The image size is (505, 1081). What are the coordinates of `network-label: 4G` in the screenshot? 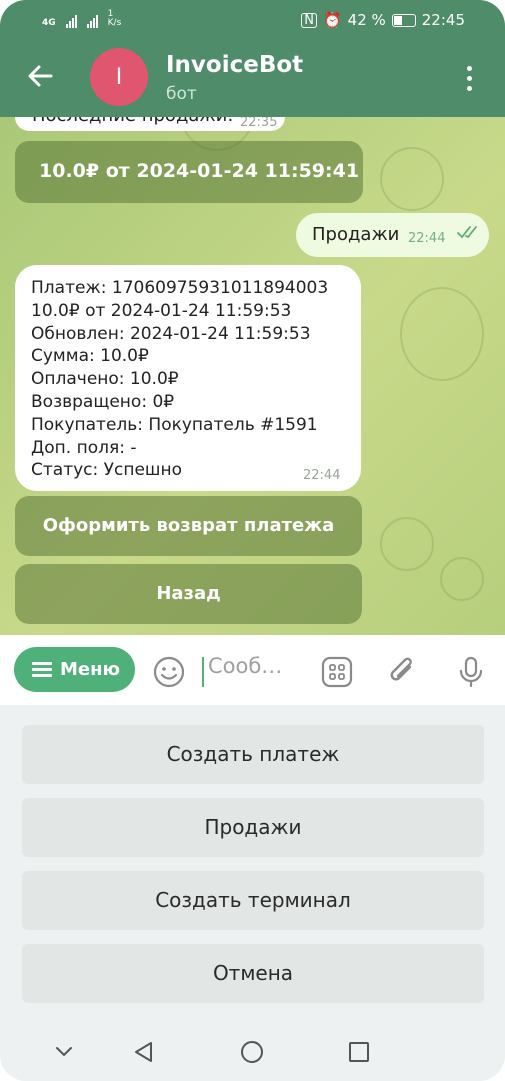 It's located at (49, 23).